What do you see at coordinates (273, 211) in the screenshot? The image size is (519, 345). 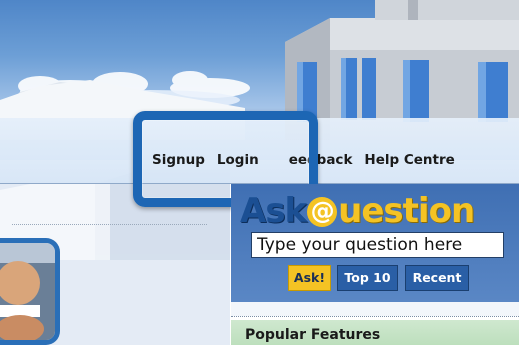 I see `logo-ask-text: Ask` at bounding box center [273, 211].